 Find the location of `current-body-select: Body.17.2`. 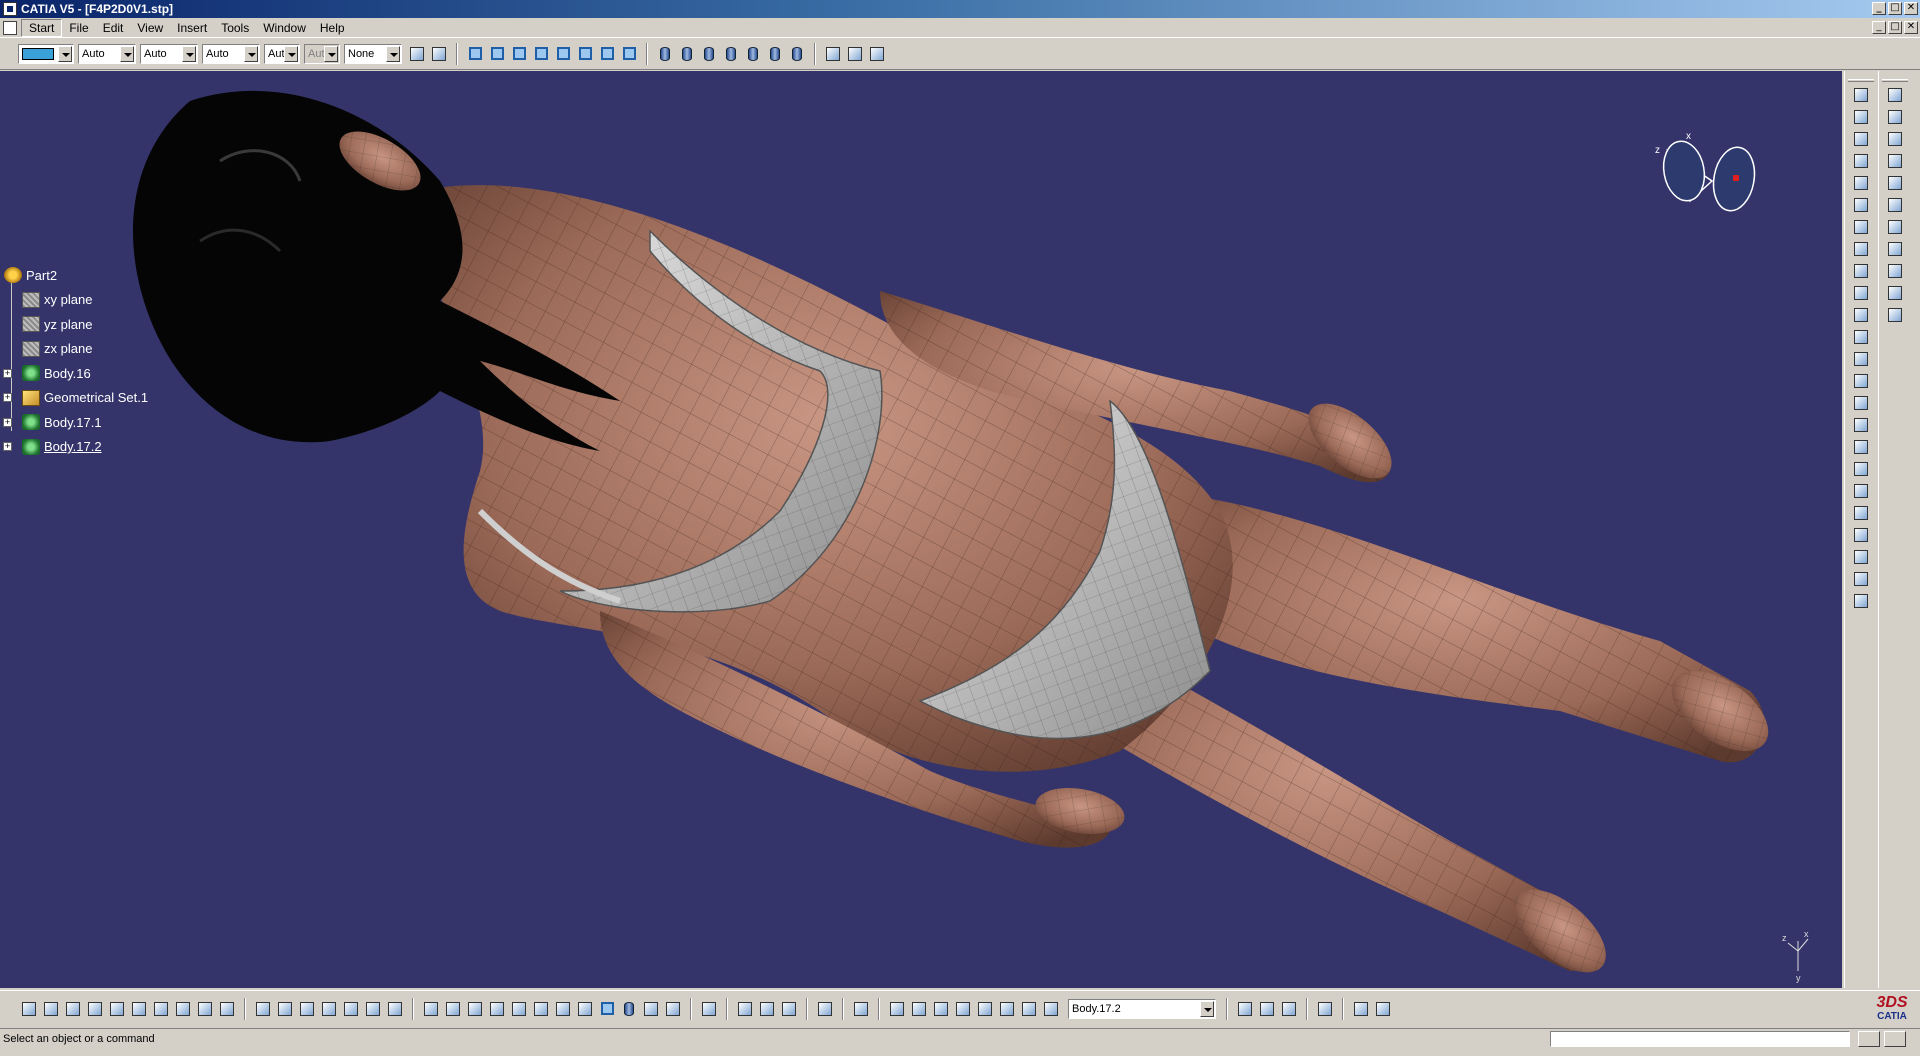

current-body-select: Body.17.2 is located at coordinates (1142, 1008).